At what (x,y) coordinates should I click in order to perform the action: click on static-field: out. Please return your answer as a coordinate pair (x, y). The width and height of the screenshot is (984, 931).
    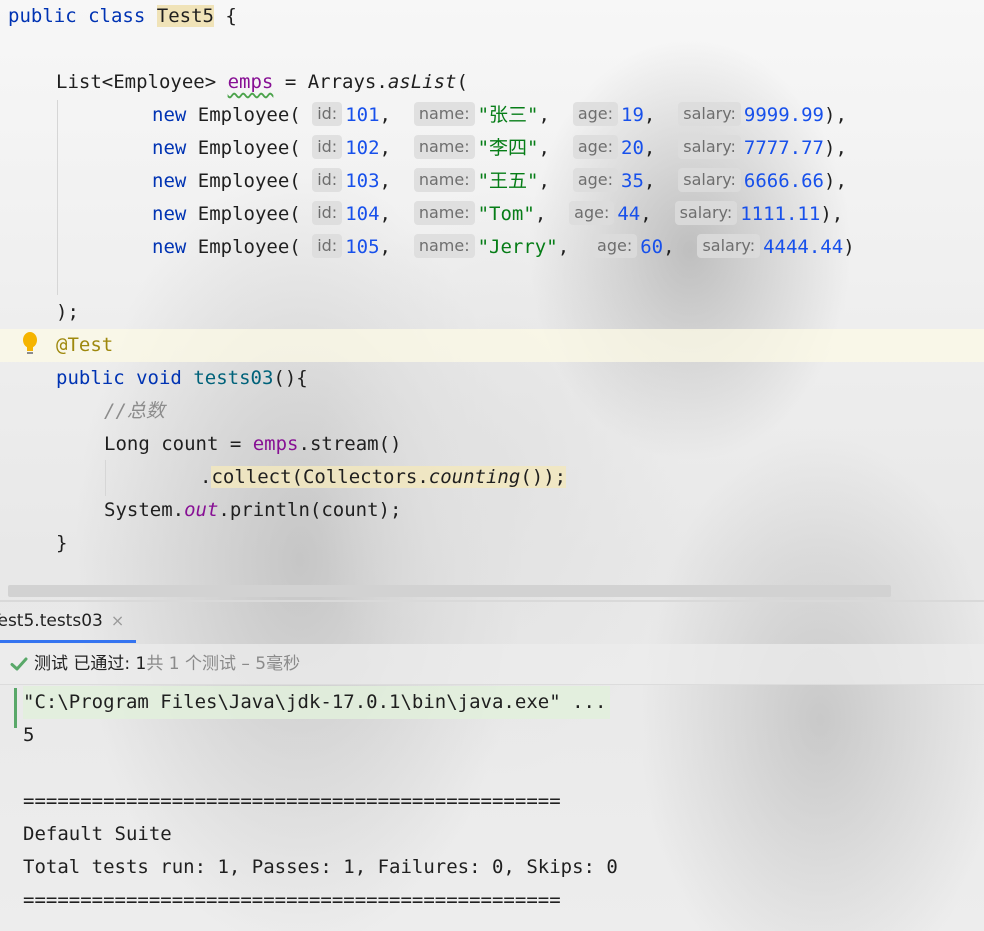
    Looking at the image, I should click on (201, 510).